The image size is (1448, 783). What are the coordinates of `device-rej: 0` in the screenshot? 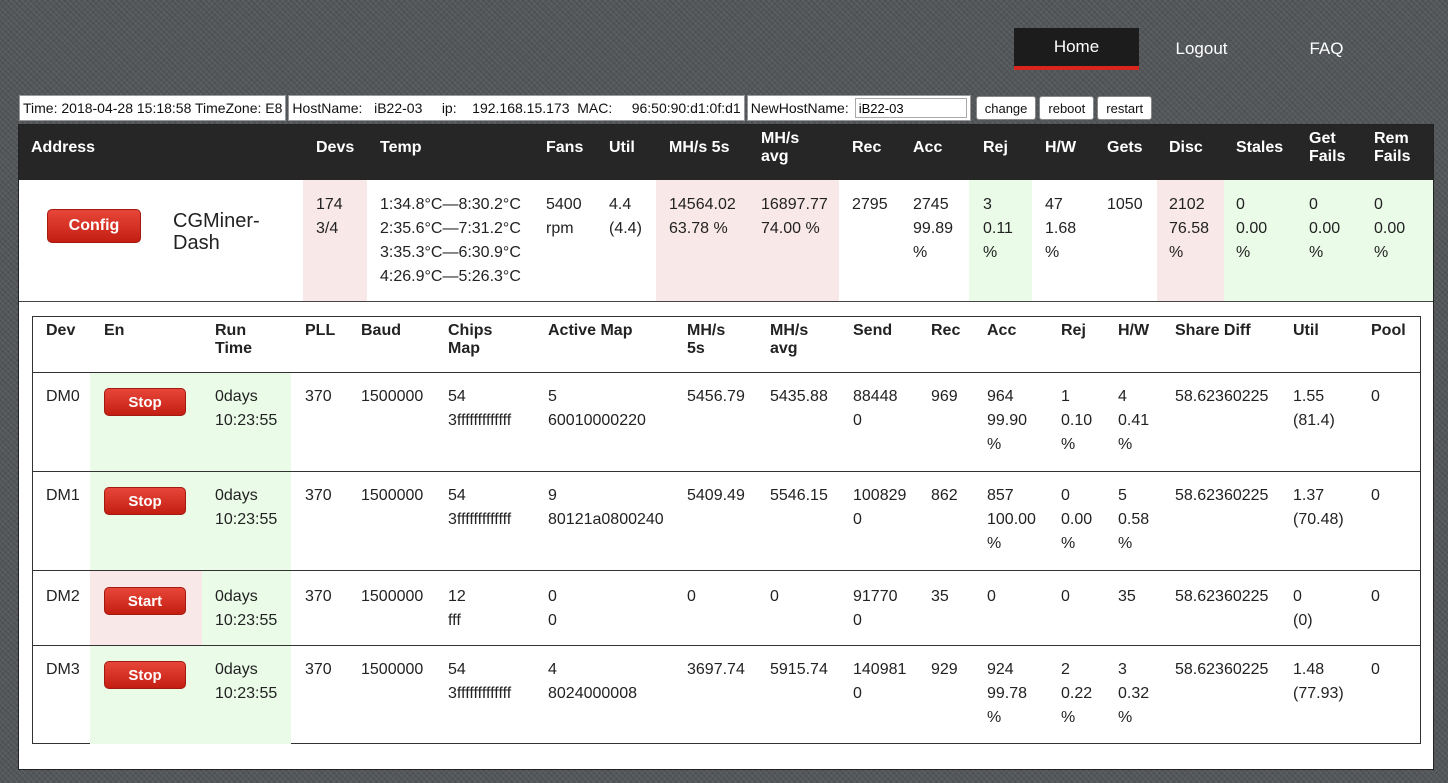 It's located at (1065, 596).